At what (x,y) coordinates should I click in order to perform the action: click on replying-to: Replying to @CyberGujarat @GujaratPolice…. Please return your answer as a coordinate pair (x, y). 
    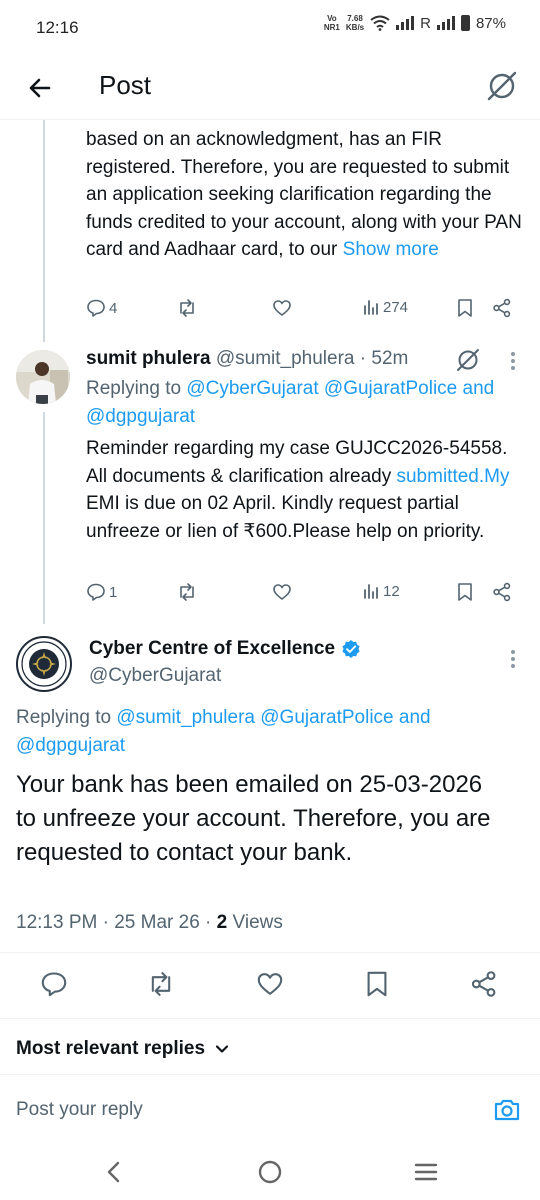
    Looking at the image, I should click on (306, 403).